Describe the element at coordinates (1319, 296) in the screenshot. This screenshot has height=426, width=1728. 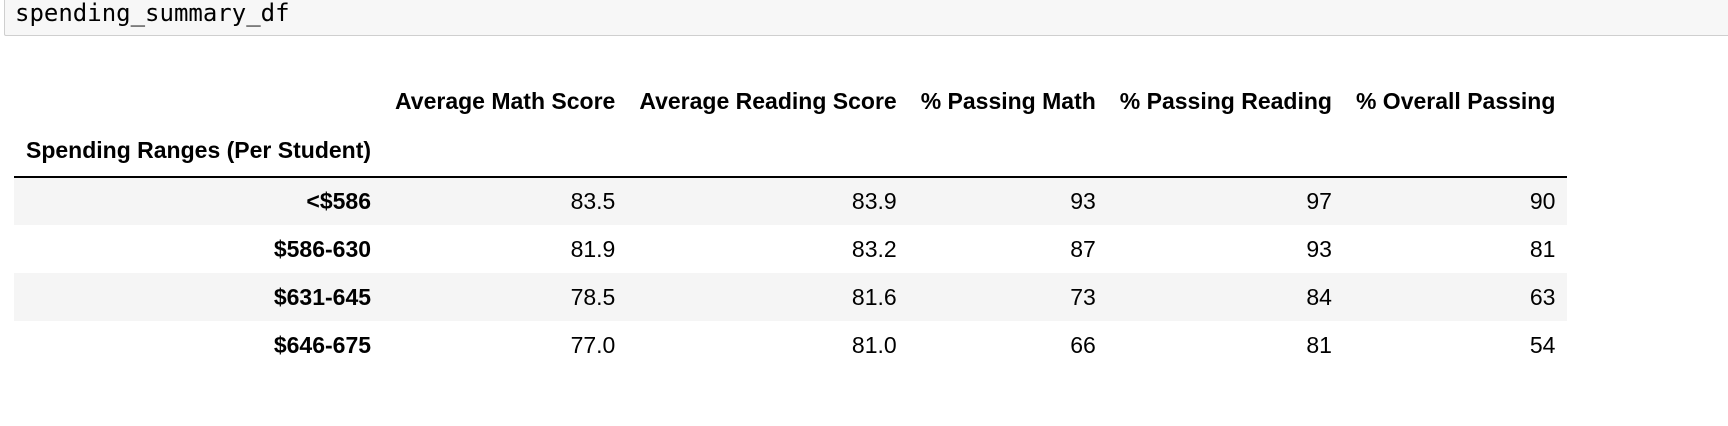
I see `table-cell: 84` at that location.